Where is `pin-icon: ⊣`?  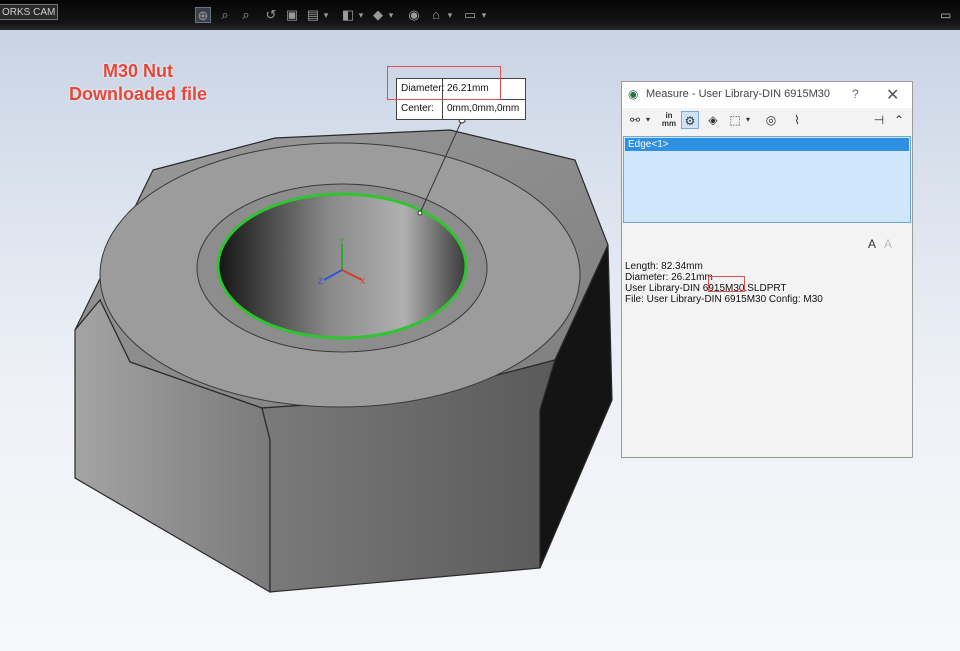 pin-icon: ⊣ is located at coordinates (879, 120).